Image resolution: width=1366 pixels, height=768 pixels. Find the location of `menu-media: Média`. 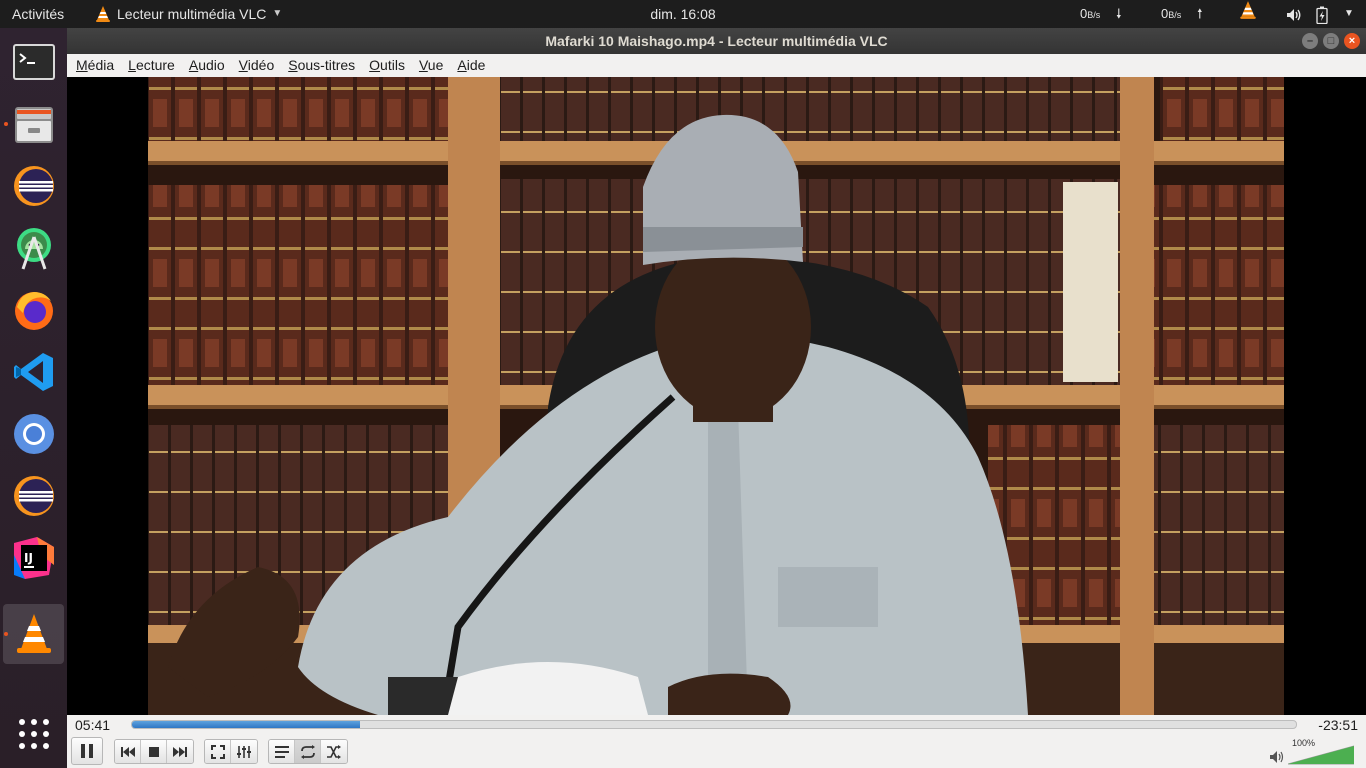

menu-media: Média is located at coordinates (94, 65).